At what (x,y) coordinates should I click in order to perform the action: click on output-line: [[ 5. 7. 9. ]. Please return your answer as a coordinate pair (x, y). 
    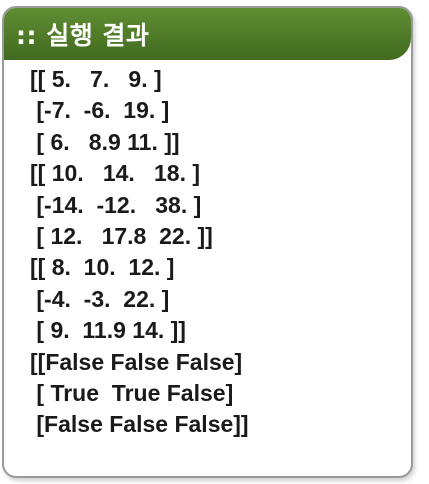
    Looking at the image, I should click on (96, 79).